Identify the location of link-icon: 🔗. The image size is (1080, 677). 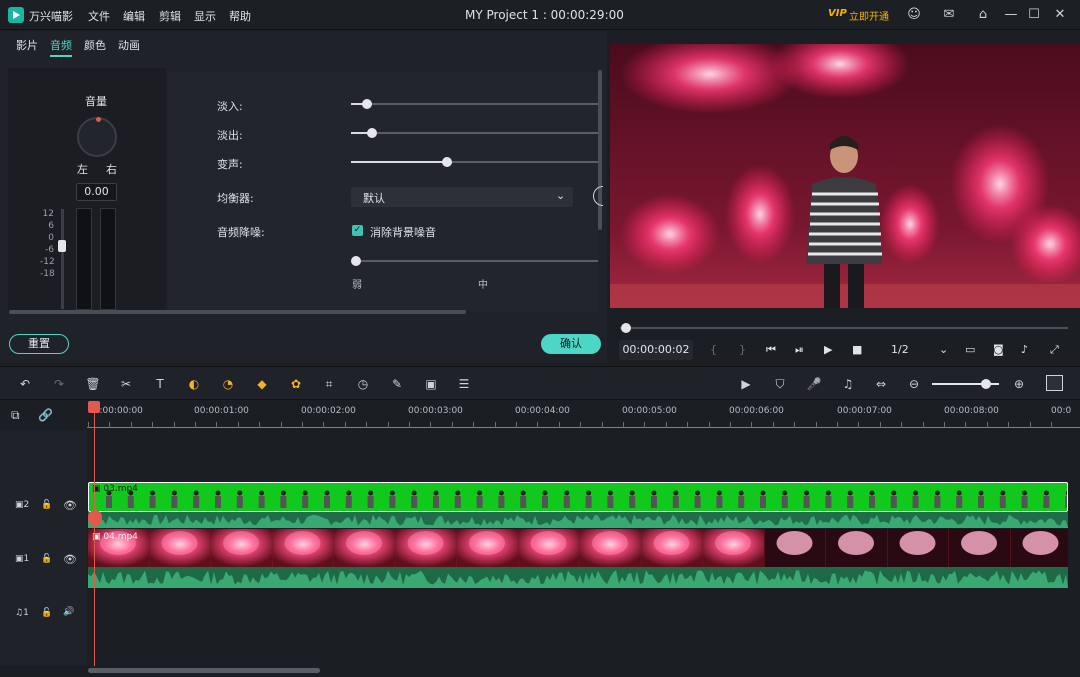
(45, 415).